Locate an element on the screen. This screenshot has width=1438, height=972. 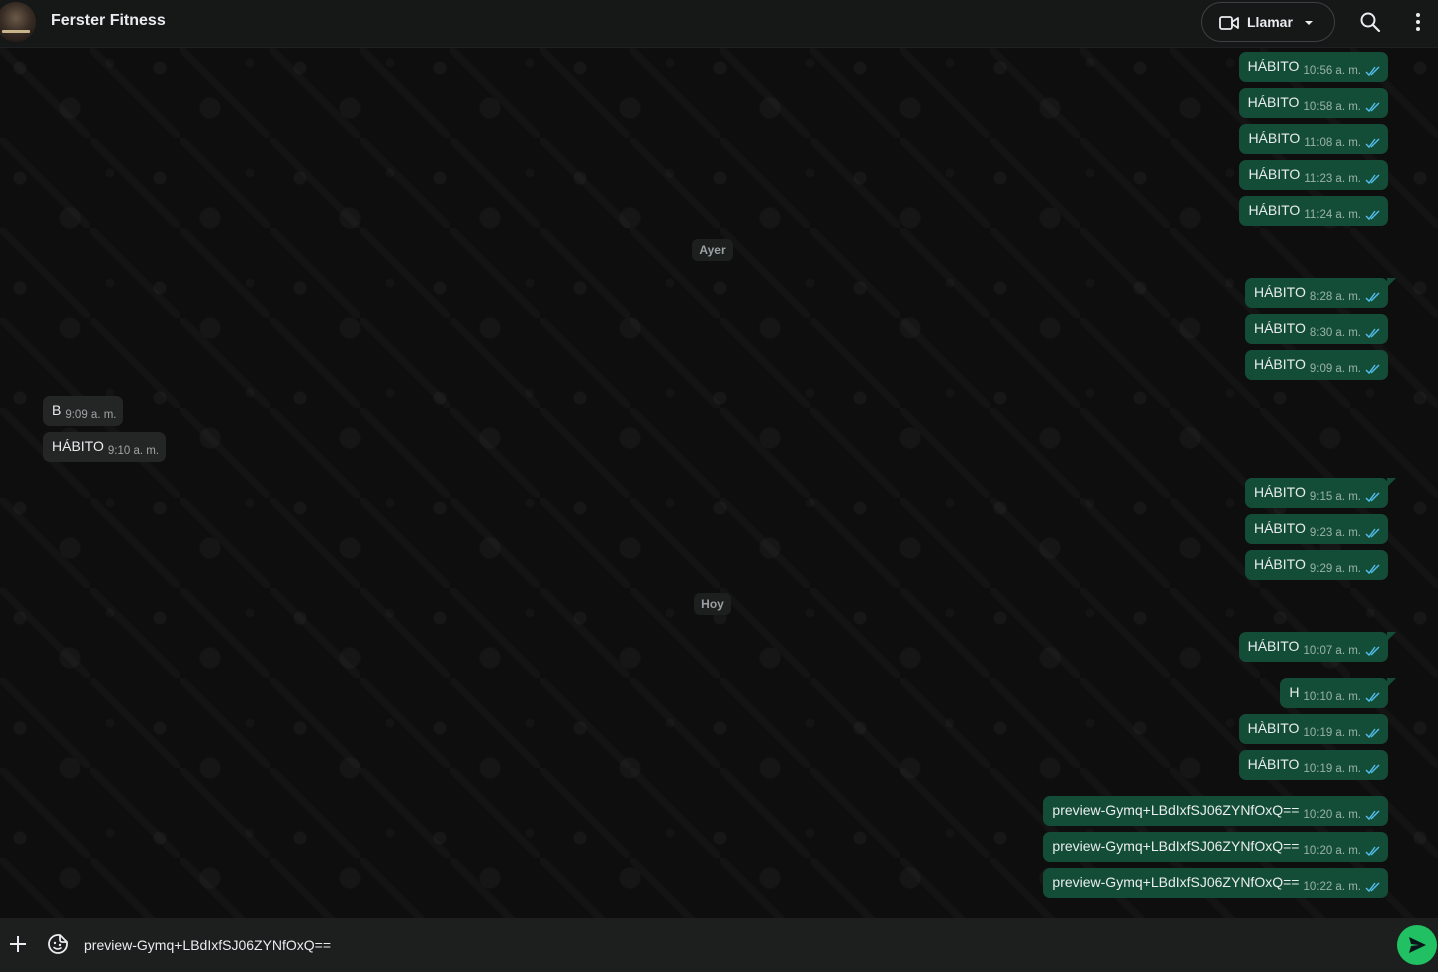
outgoing-message: HÁBITO 9:29 a. m. is located at coordinates (1316, 565).